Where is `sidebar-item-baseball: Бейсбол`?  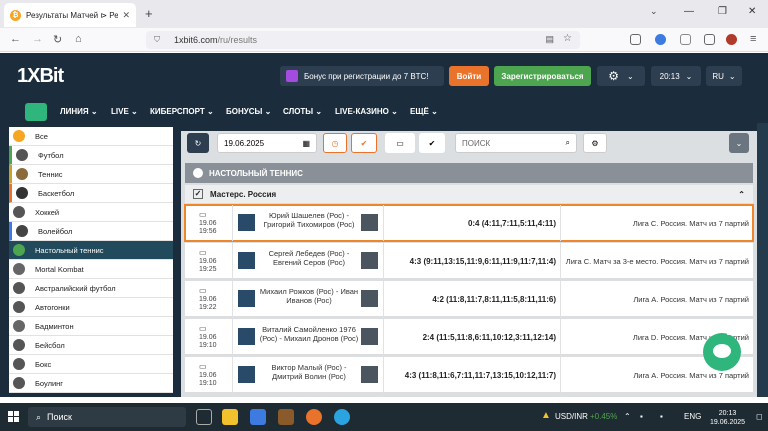 sidebar-item-baseball: Бейсбол is located at coordinates (91, 345).